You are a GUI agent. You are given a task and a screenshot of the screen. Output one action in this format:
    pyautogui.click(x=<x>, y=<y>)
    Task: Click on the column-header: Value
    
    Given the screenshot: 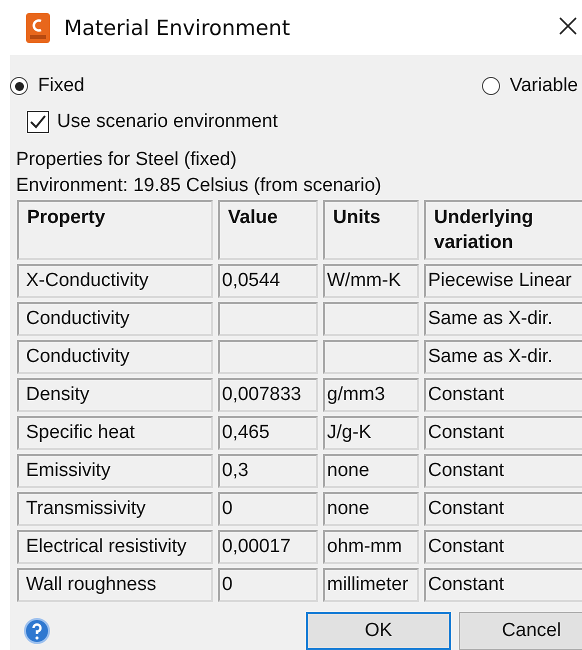 What is the action you would take?
    pyautogui.click(x=268, y=230)
    